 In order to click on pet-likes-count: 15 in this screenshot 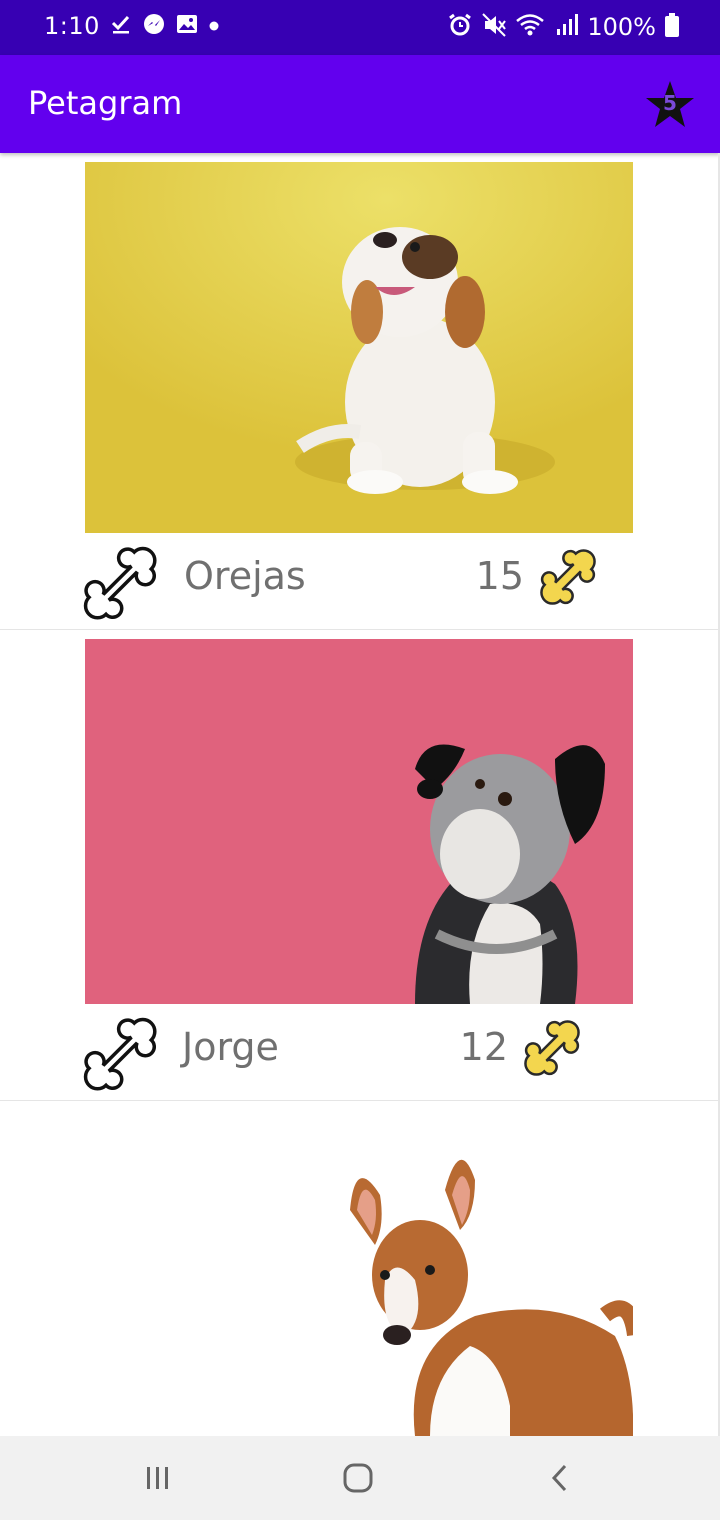, I will do `click(499, 576)`.